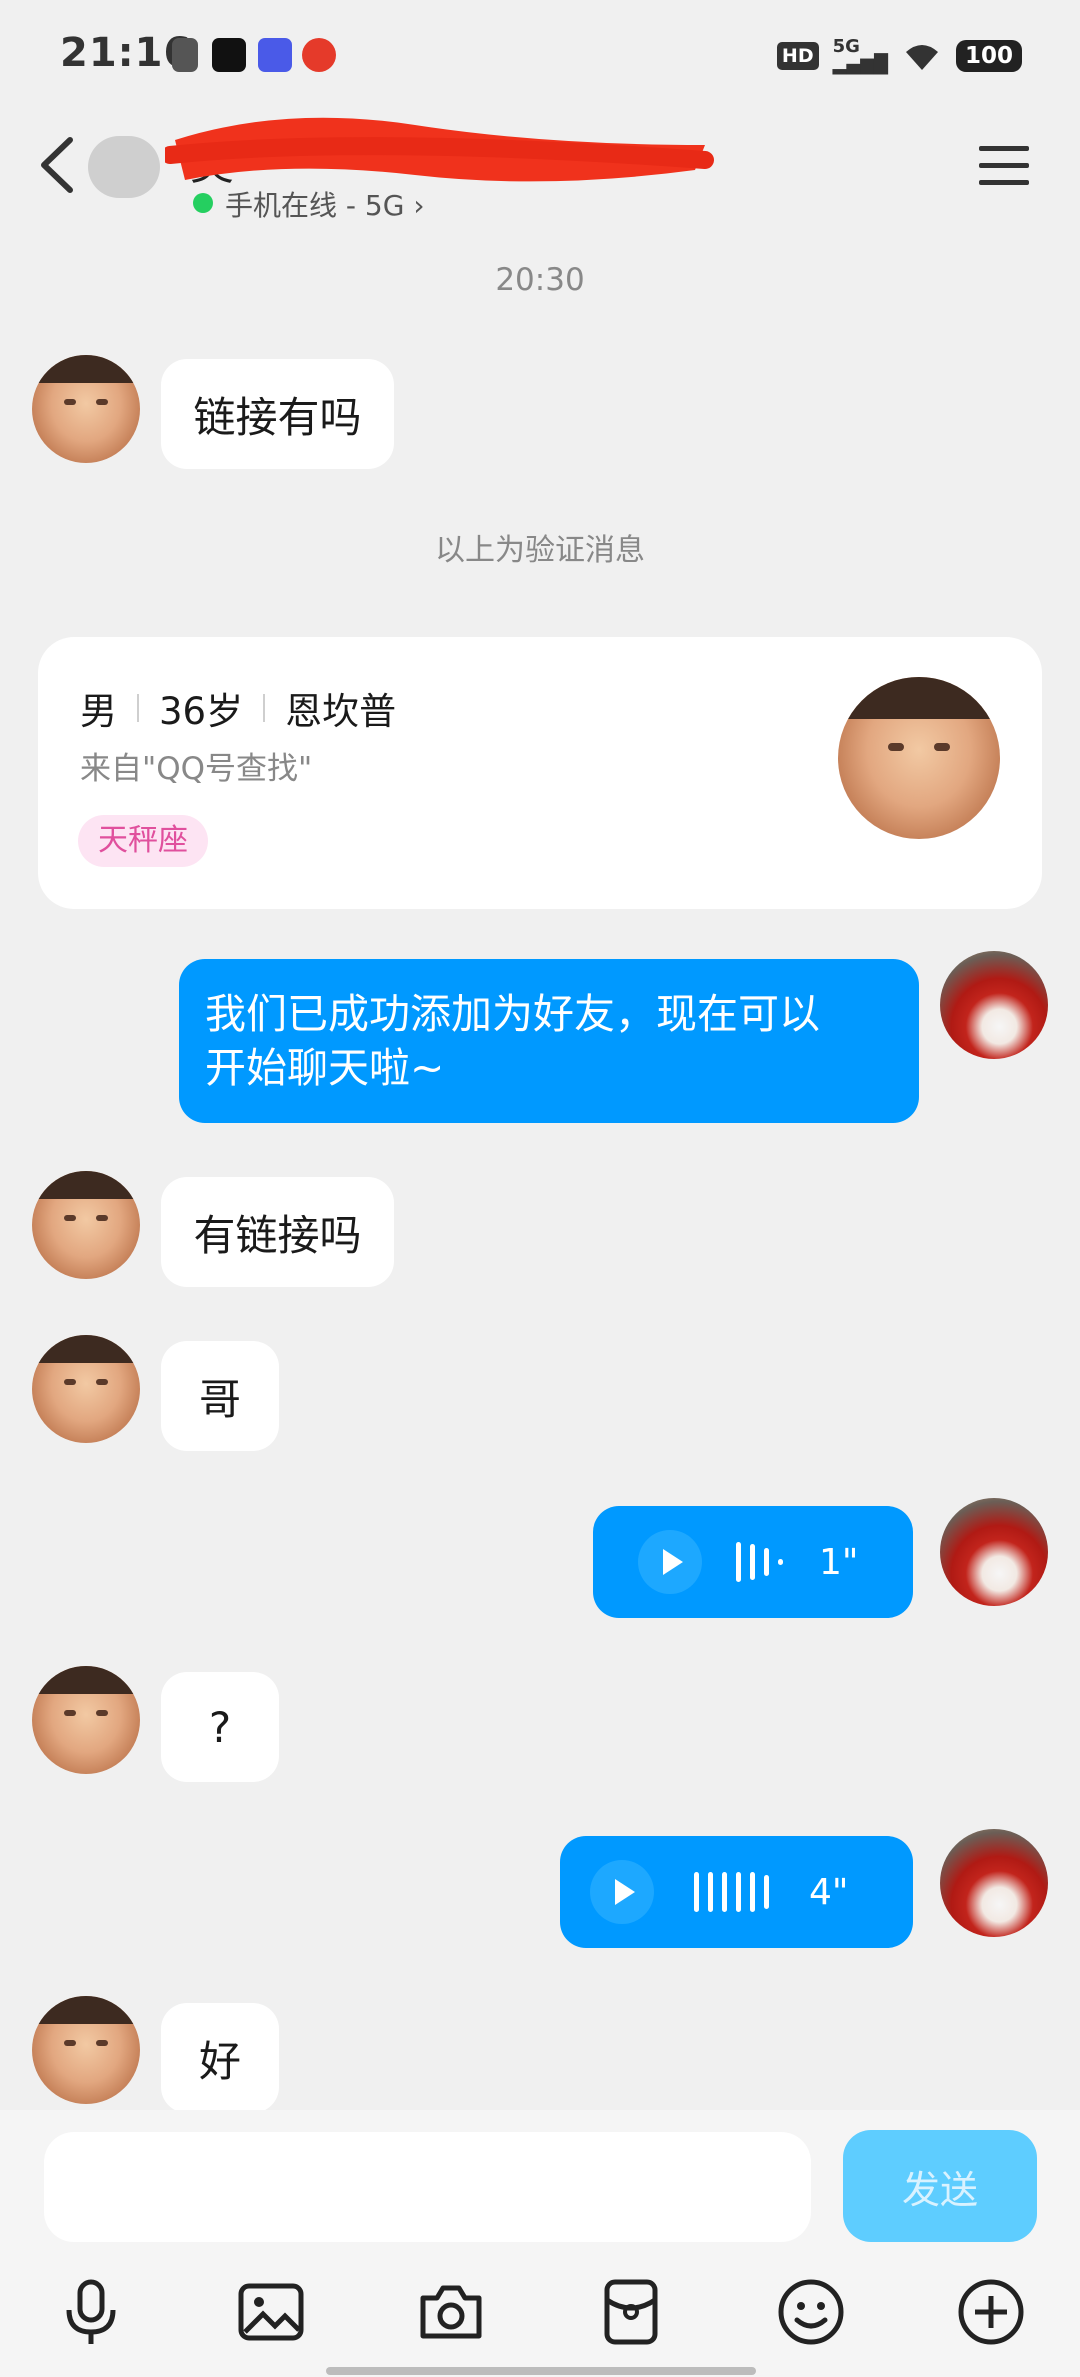  I want to click on online-dot, so click(203, 203).